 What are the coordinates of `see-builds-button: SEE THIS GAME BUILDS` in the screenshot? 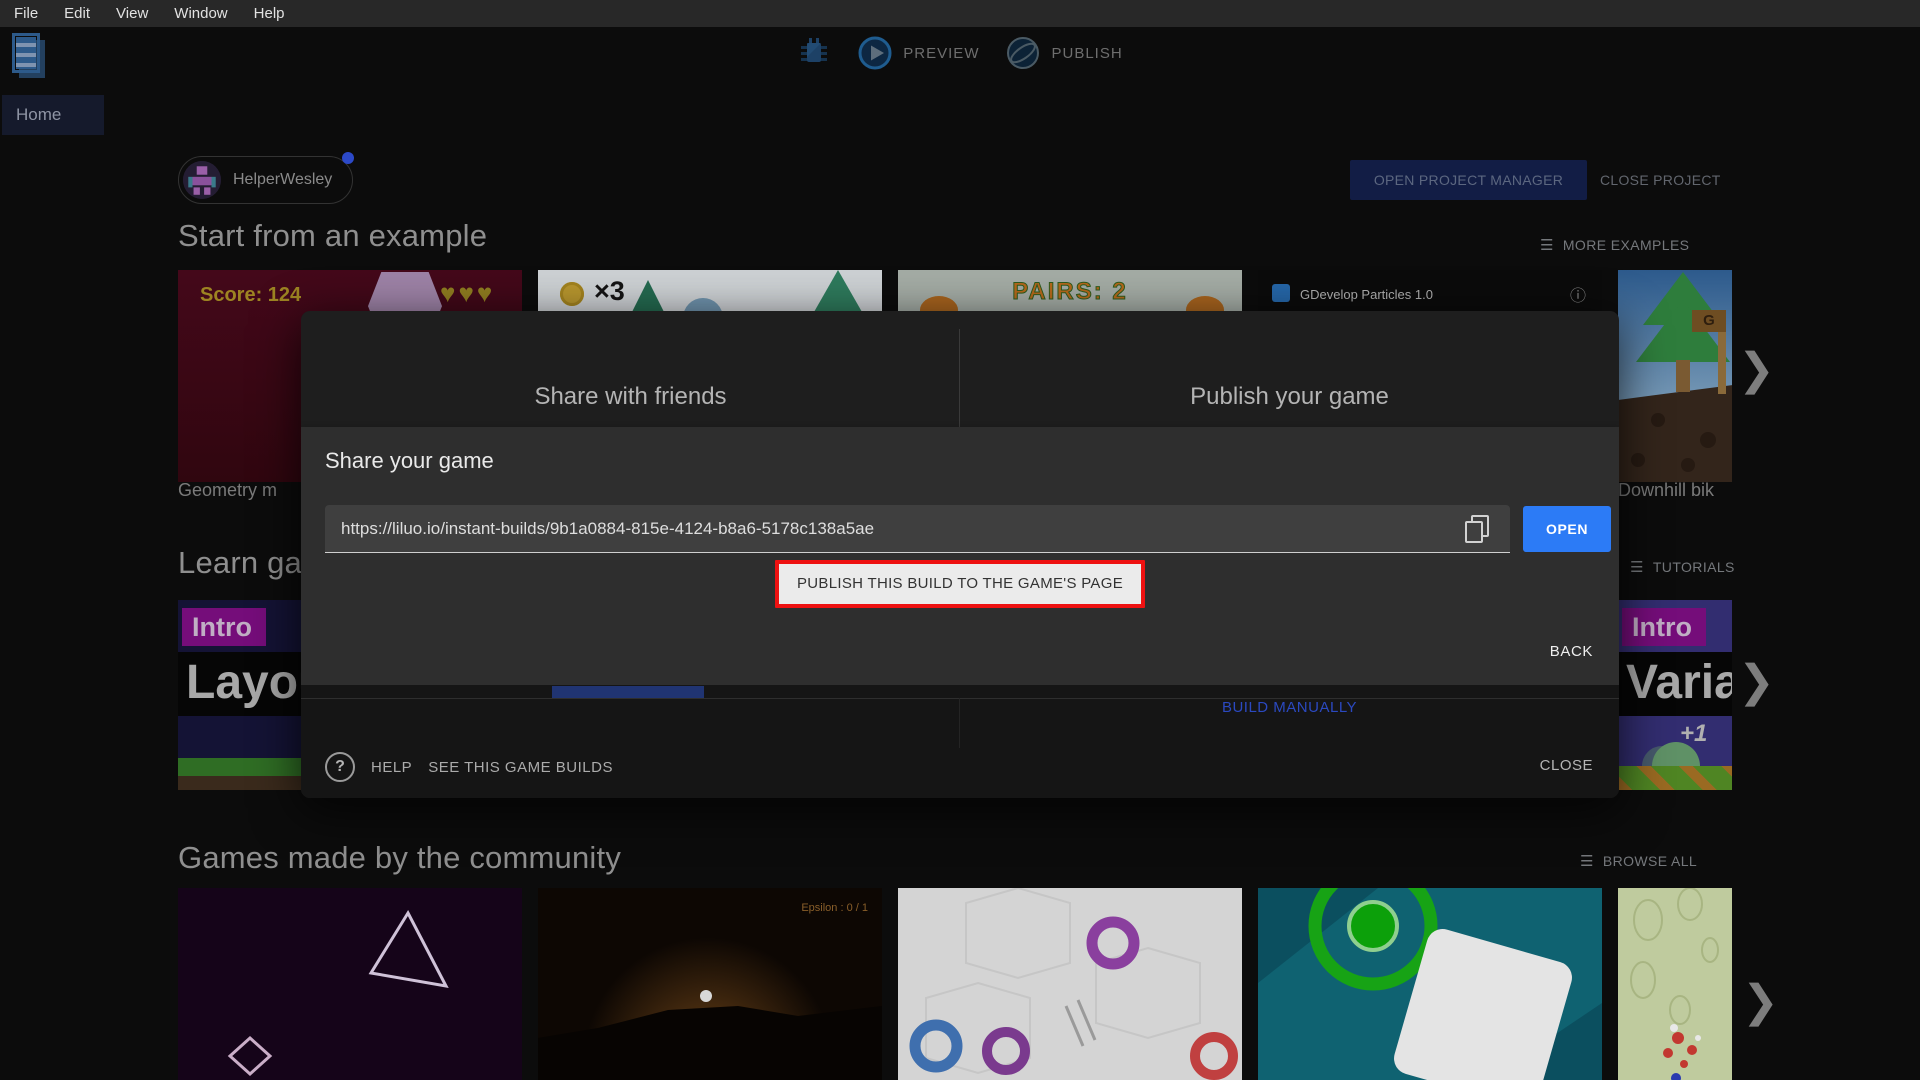 It's located at (520, 767).